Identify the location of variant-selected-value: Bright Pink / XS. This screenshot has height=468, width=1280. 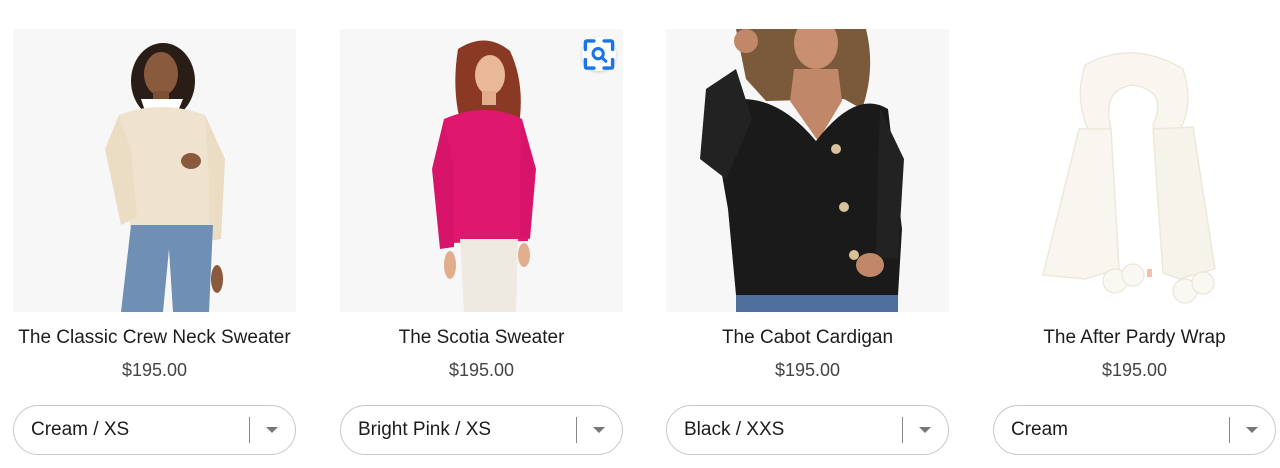
(425, 429).